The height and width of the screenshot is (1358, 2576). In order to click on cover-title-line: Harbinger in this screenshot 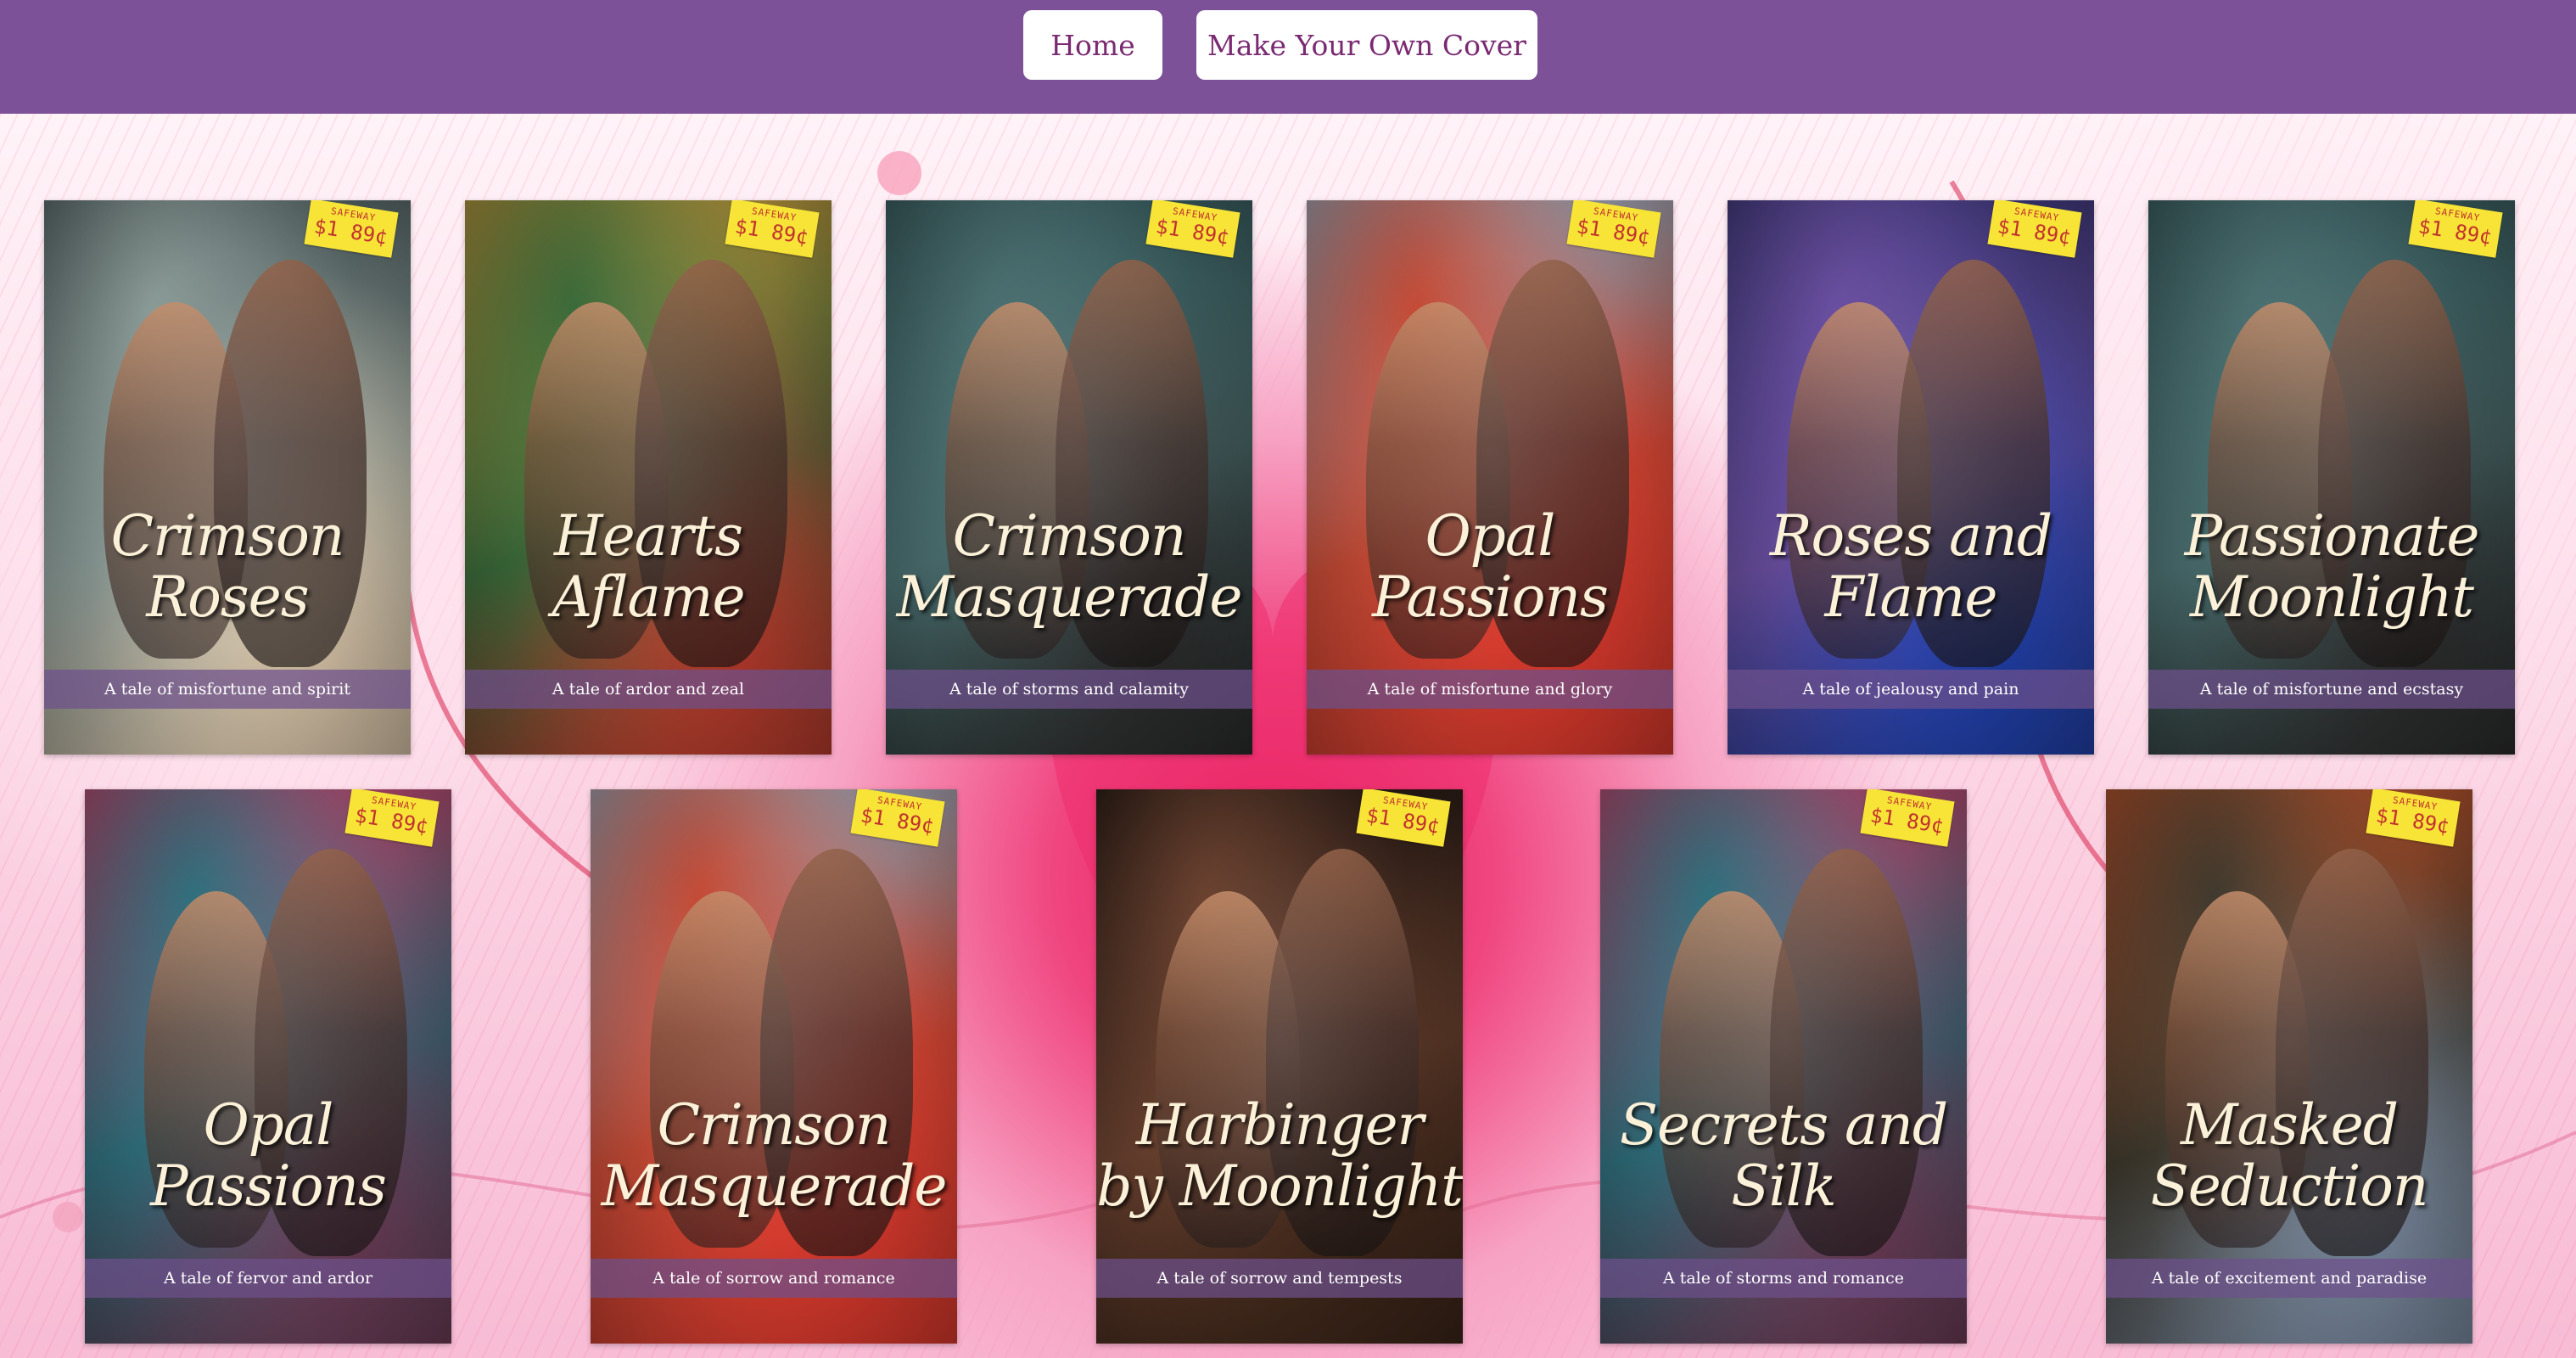, I will do `click(1279, 1125)`.